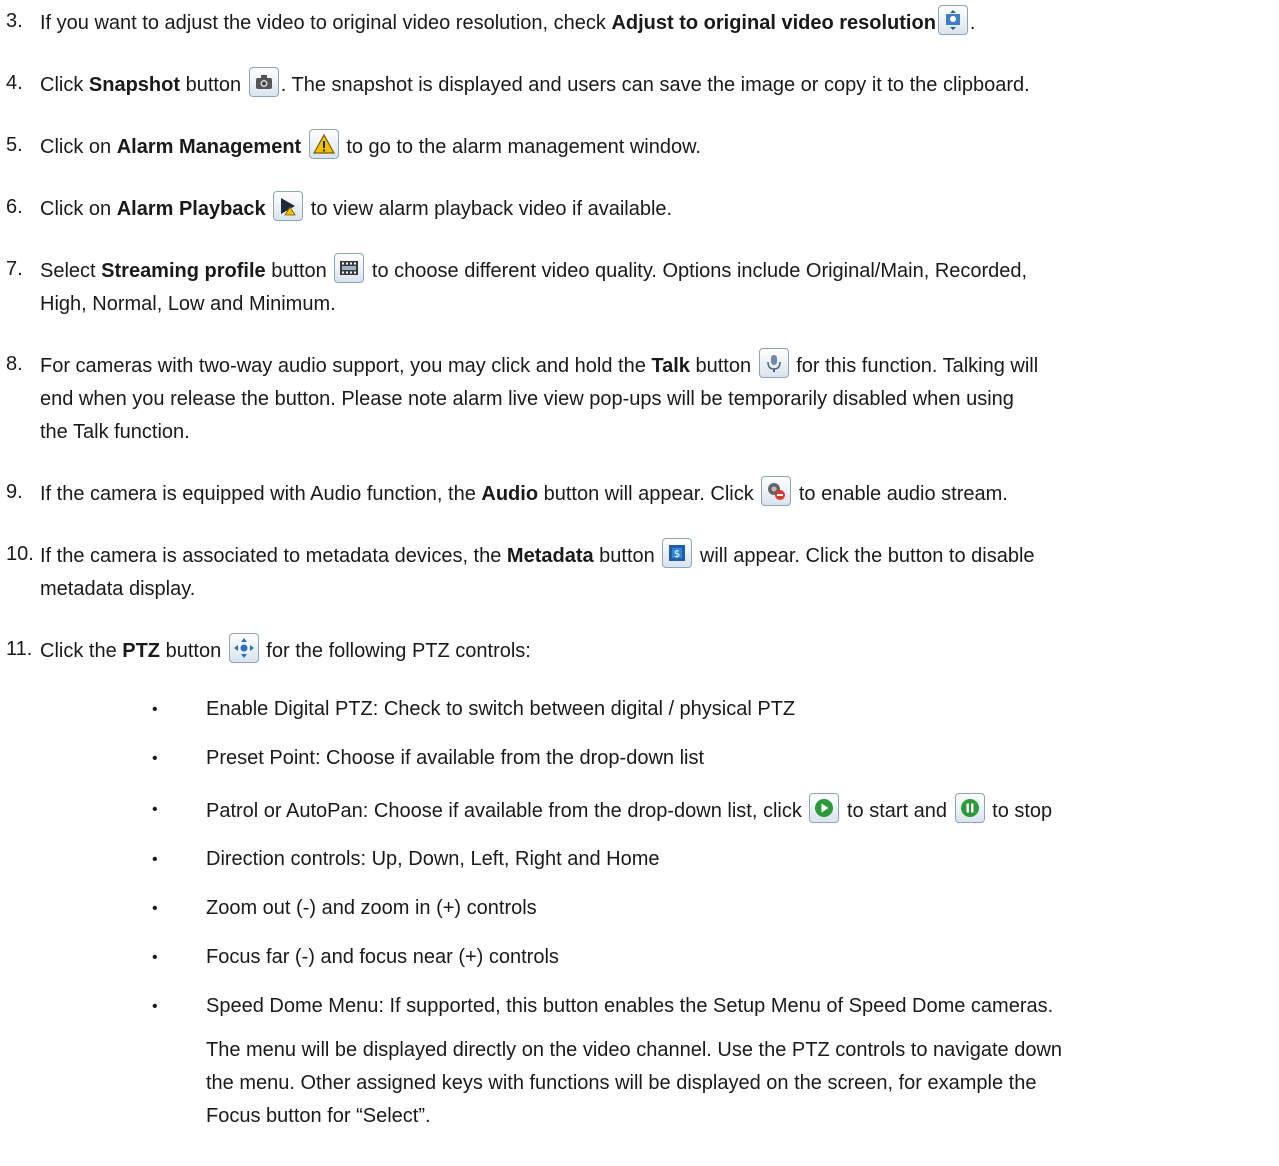 The image size is (1279, 1166). What do you see at coordinates (115, 432) in the screenshot?
I see `step-text-continued-2: the Talk function.` at bounding box center [115, 432].